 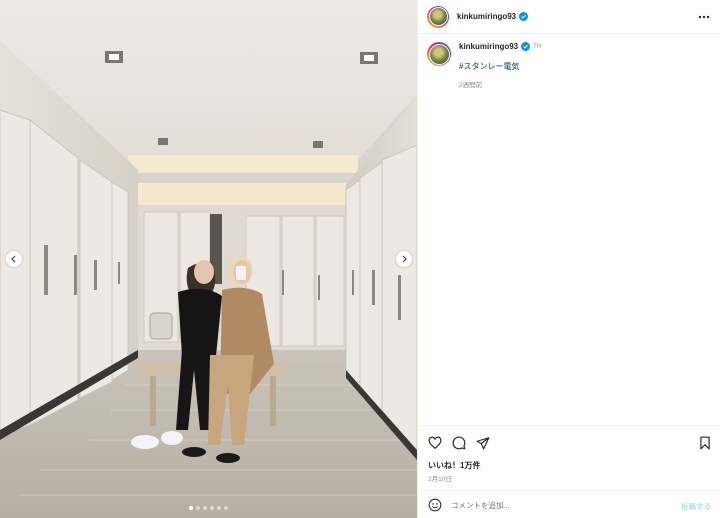 I want to click on avatar, so click(x=438, y=16).